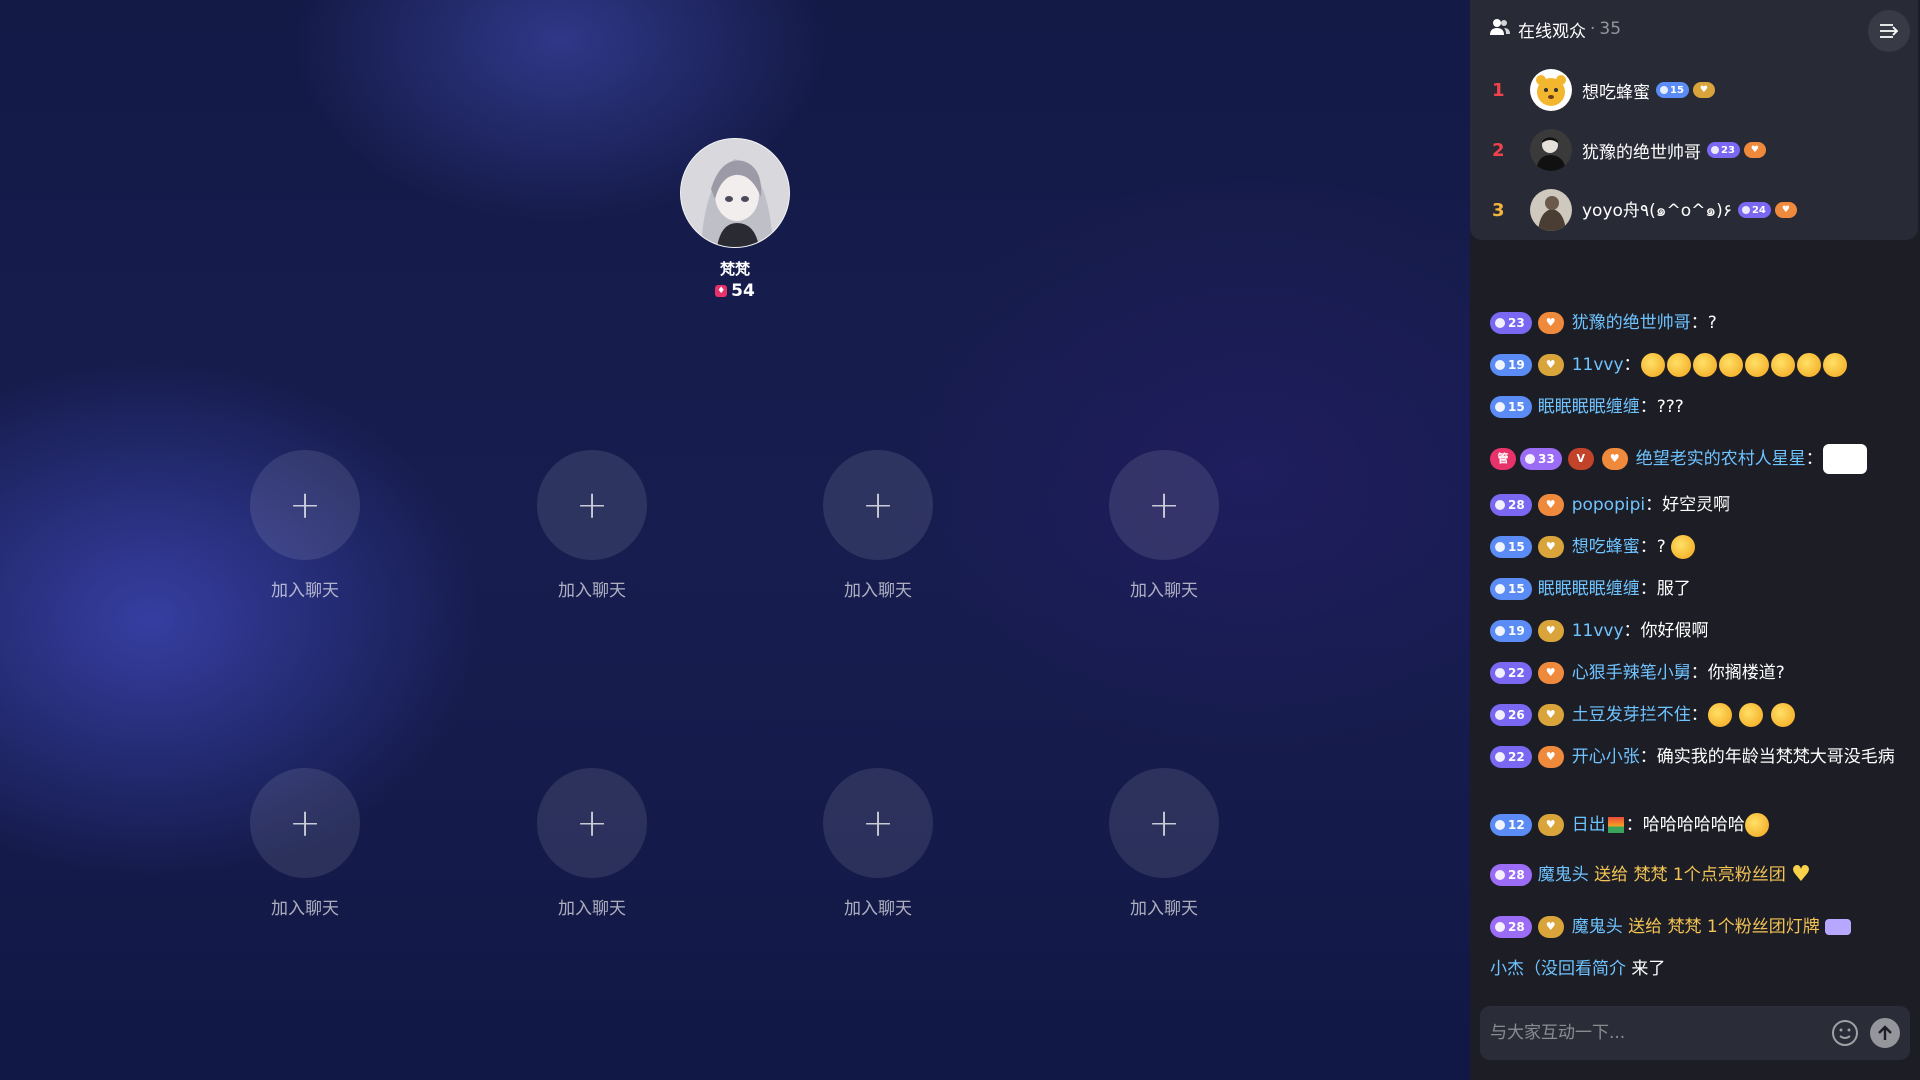 This screenshot has width=1920, height=1080. I want to click on audience-header: 在线观众 · 35, so click(1694, 29).